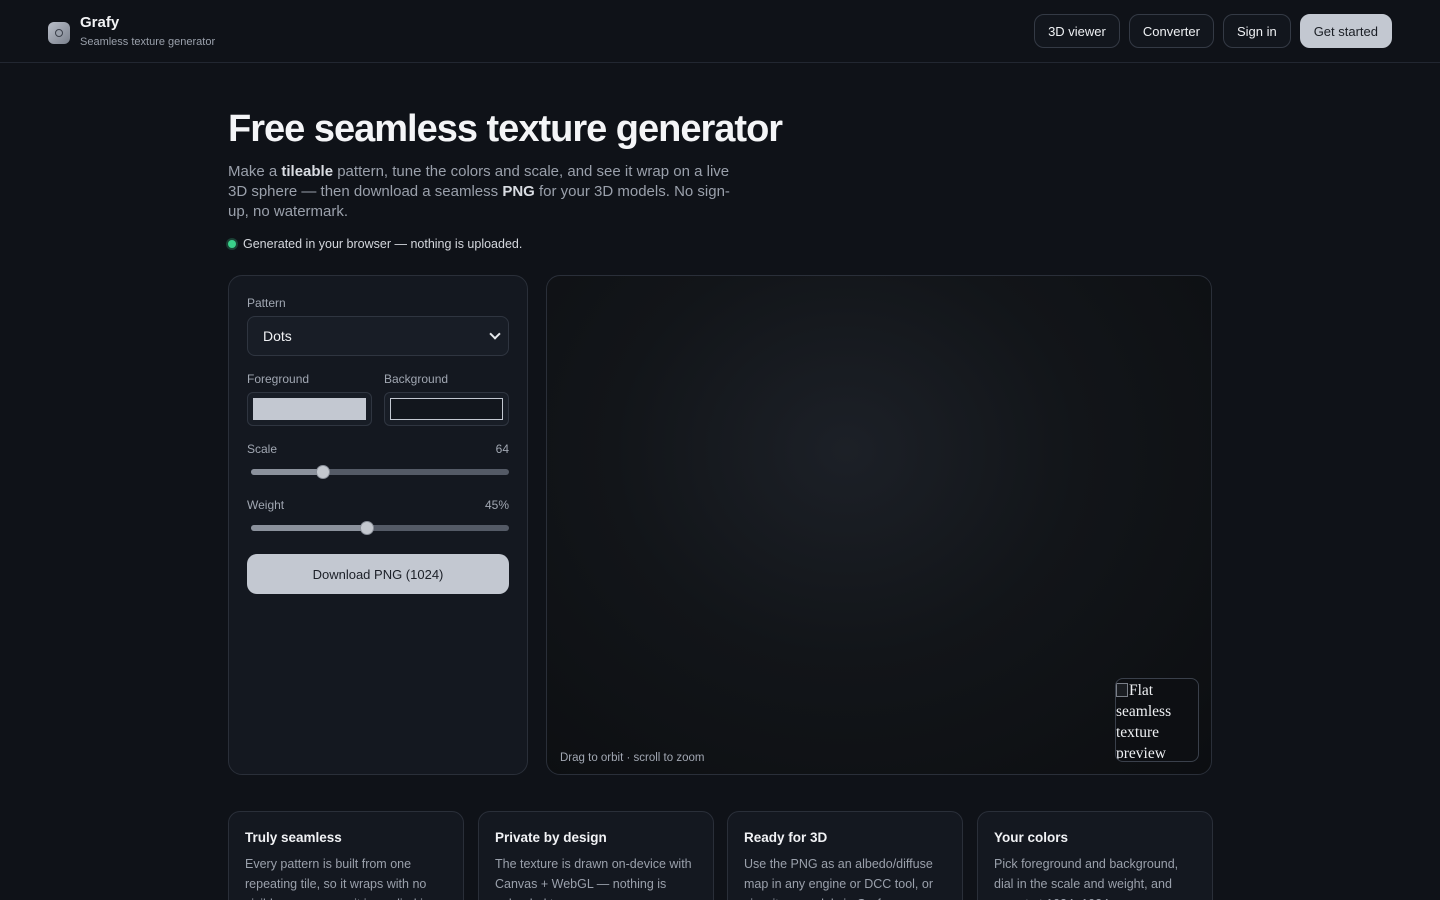 The image size is (1440, 900). What do you see at coordinates (495, 334) in the screenshot?
I see `chevron-down-icon` at bounding box center [495, 334].